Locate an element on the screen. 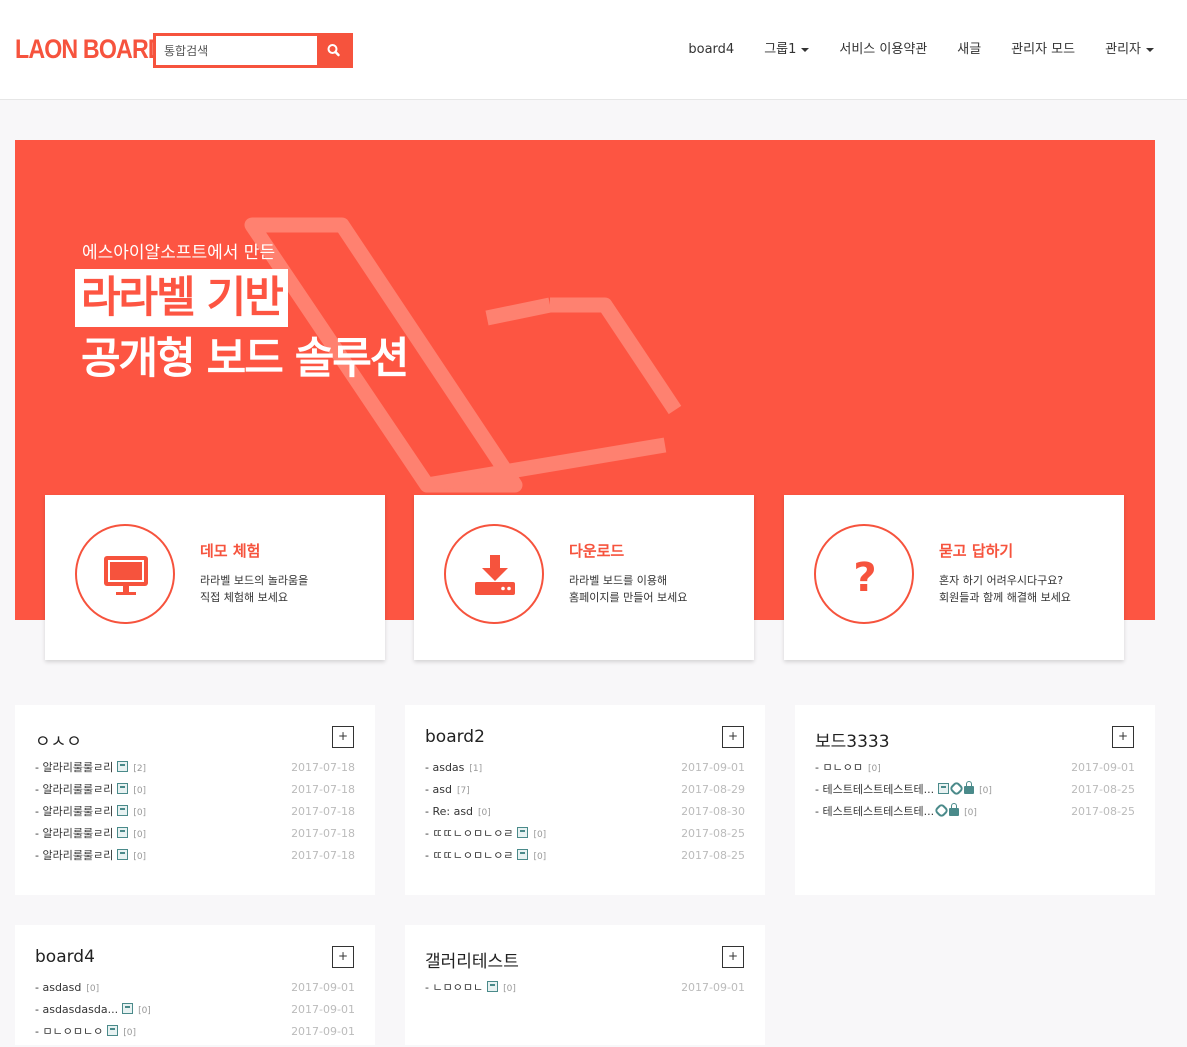 The height and width of the screenshot is (1047, 1187). list-item: - ㄴㅁㅇㅁㄴ [0] 2017-09-01 is located at coordinates (585, 992).